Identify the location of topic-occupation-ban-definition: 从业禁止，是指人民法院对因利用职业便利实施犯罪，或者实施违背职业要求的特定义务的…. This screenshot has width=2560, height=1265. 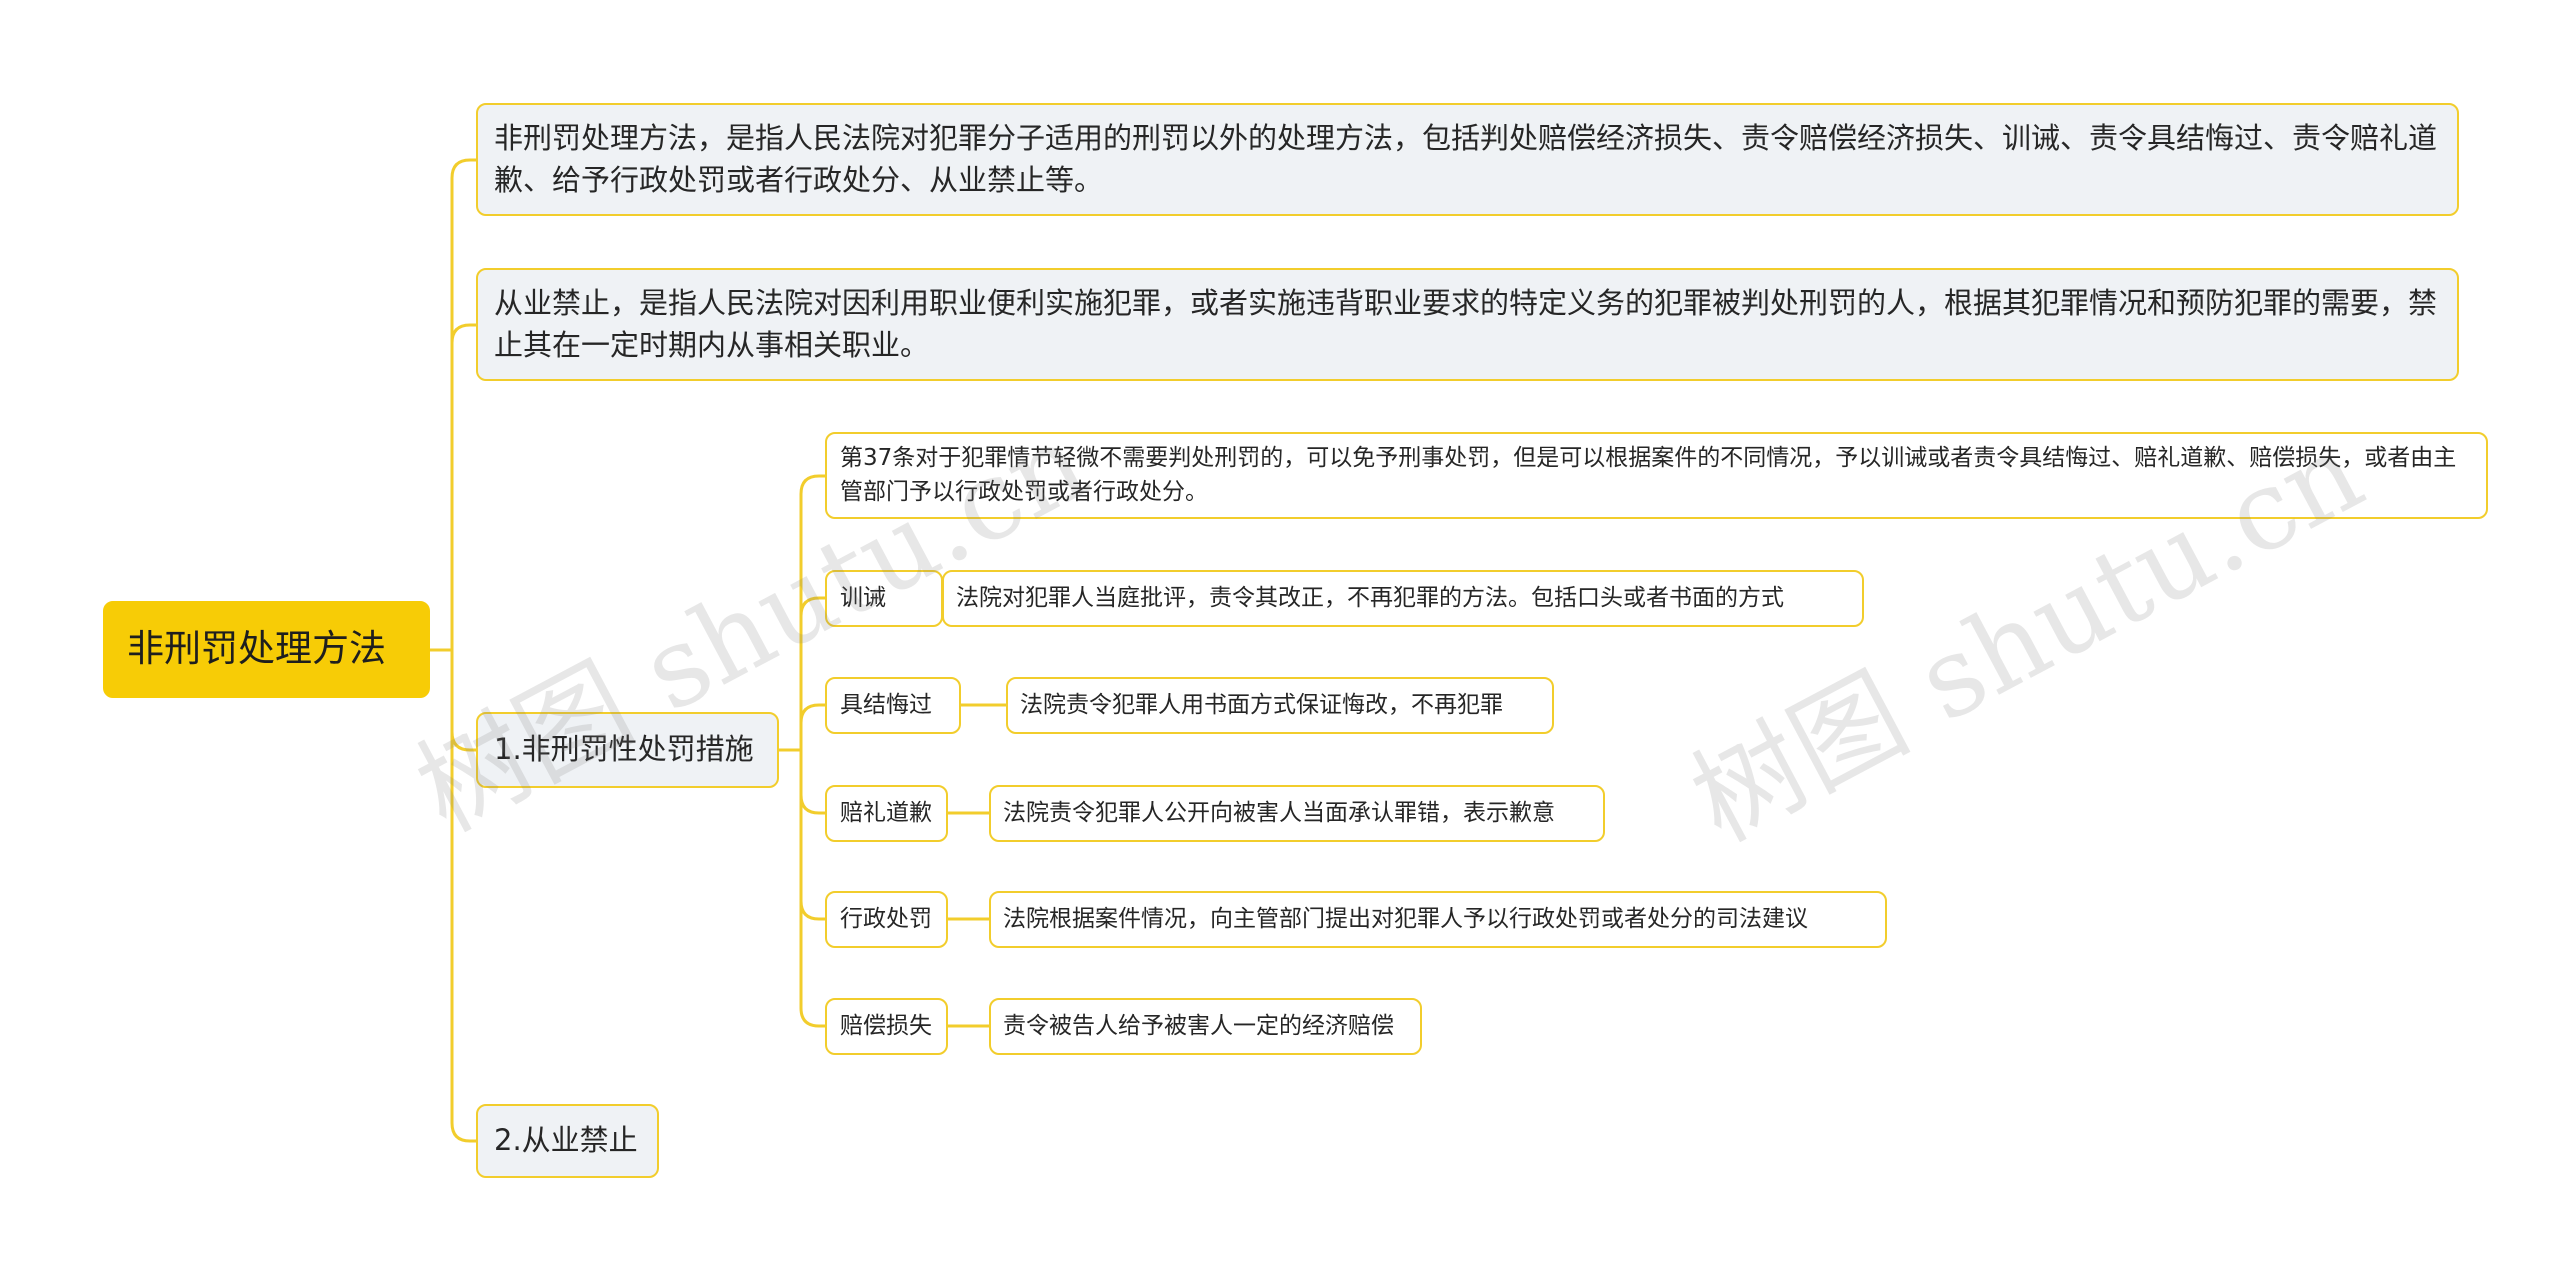
(1467, 324).